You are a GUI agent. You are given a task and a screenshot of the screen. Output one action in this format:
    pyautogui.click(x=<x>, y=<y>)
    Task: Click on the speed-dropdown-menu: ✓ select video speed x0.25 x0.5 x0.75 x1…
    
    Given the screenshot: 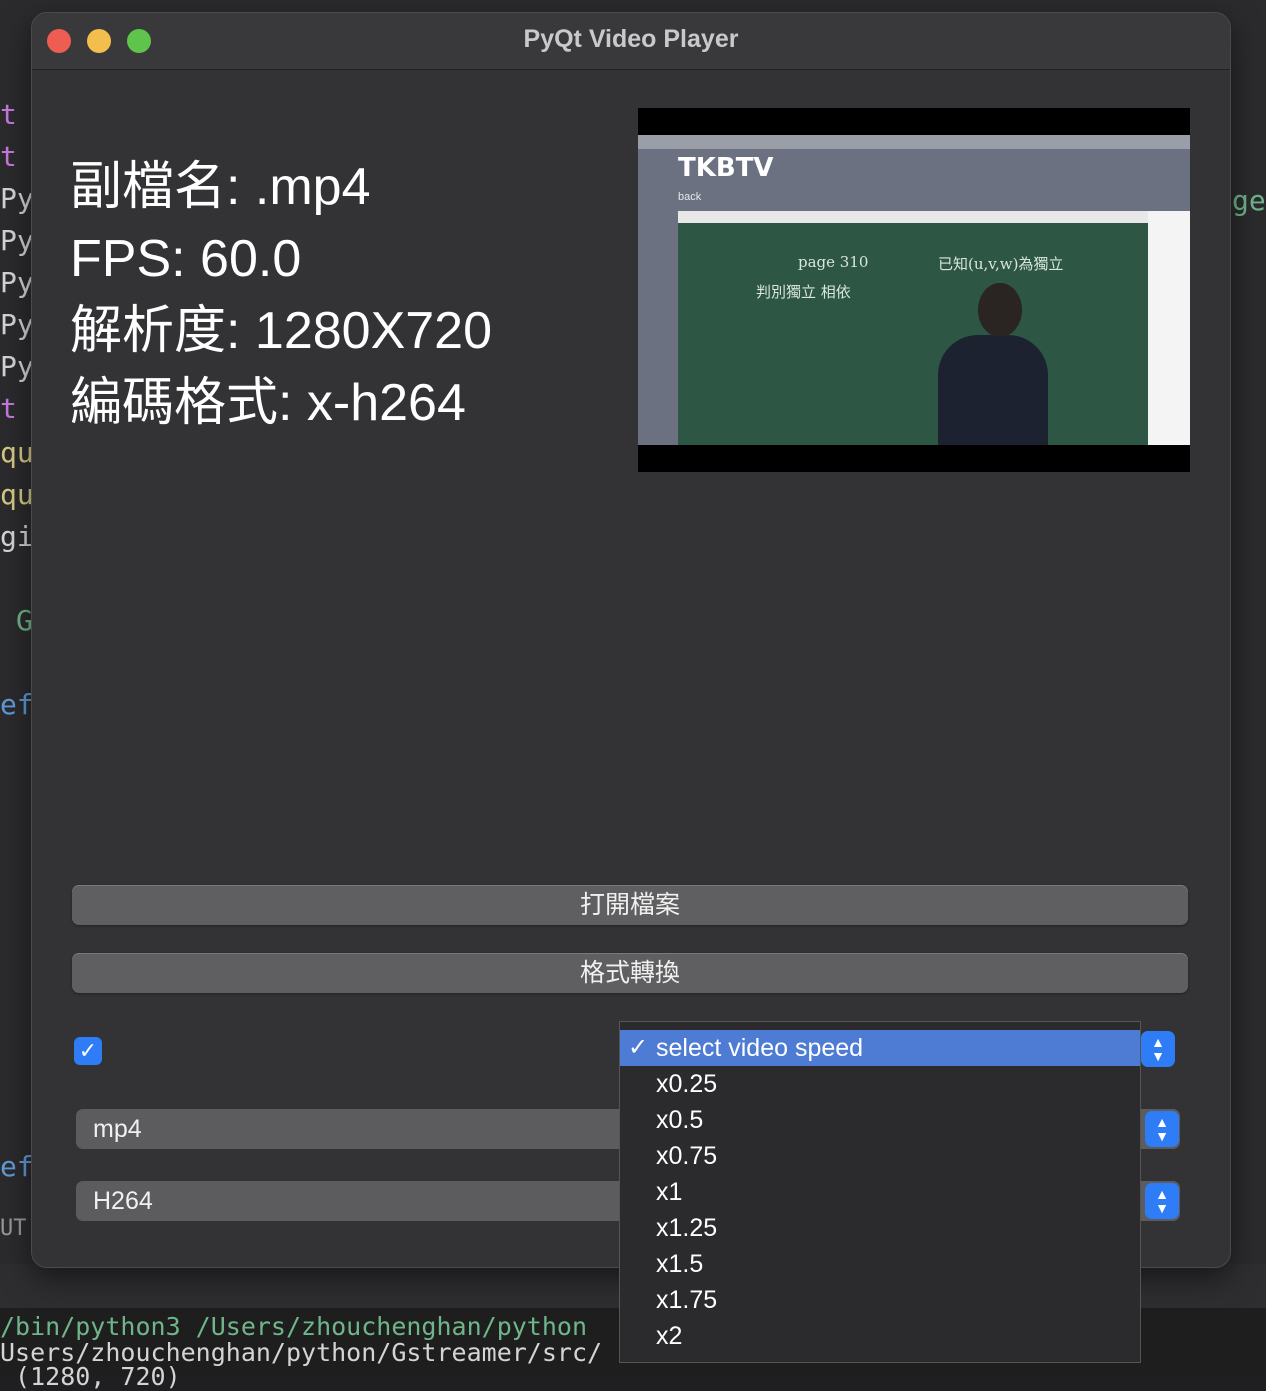 What is the action you would take?
    pyautogui.click(x=880, y=1192)
    